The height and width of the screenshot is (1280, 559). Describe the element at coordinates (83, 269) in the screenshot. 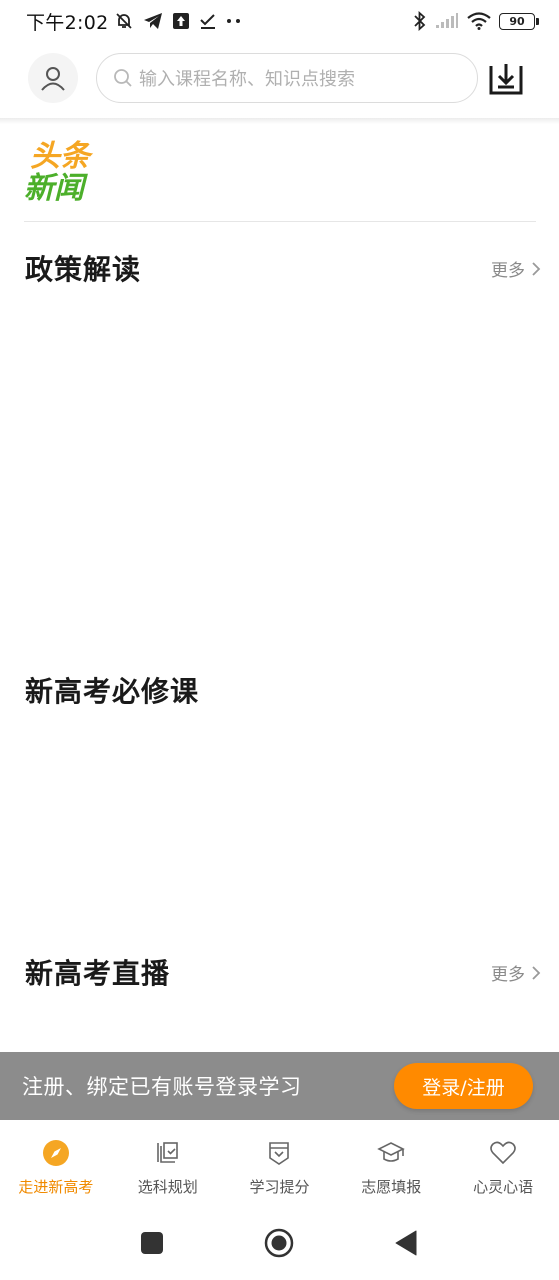

I see `section-title-policy: 政策解读` at that location.